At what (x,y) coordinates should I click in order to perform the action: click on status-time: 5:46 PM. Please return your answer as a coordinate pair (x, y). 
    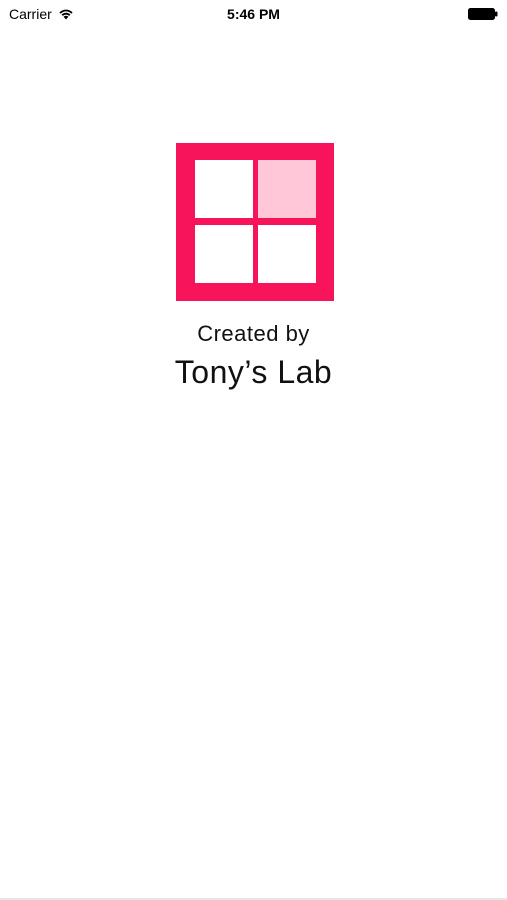
    Looking at the image, I should click on (253, 14).